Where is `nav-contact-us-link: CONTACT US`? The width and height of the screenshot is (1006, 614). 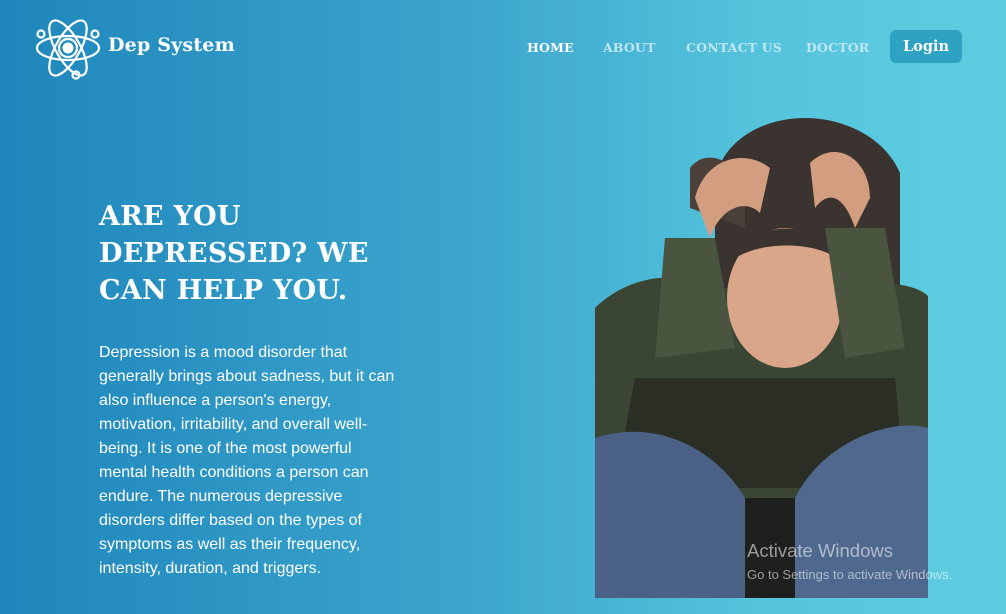 nav-contact-us-link: CONTACT US is located at coordinates (734, 47).